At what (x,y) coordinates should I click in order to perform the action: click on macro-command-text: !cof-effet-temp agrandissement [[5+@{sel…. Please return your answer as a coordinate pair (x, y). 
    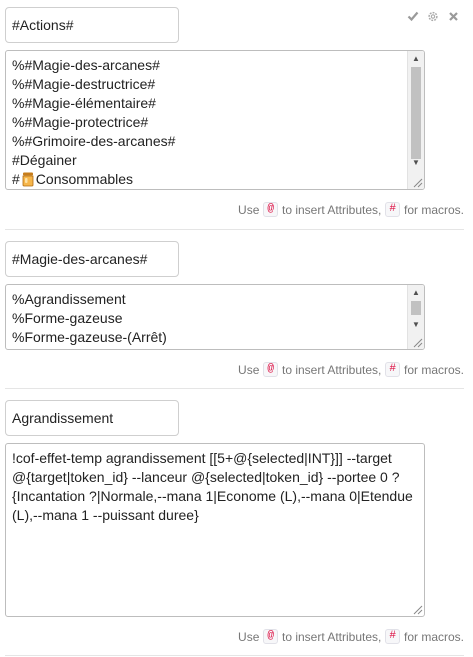
    Looking at the image, I should click on (214, 486).